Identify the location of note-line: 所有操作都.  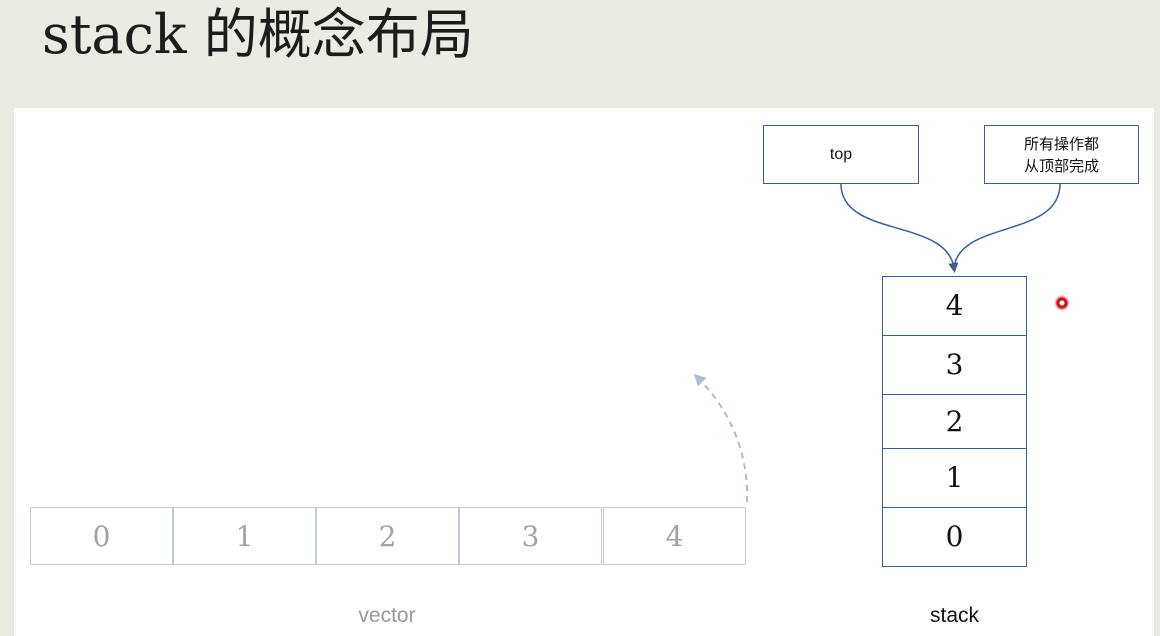
(1061, 143).